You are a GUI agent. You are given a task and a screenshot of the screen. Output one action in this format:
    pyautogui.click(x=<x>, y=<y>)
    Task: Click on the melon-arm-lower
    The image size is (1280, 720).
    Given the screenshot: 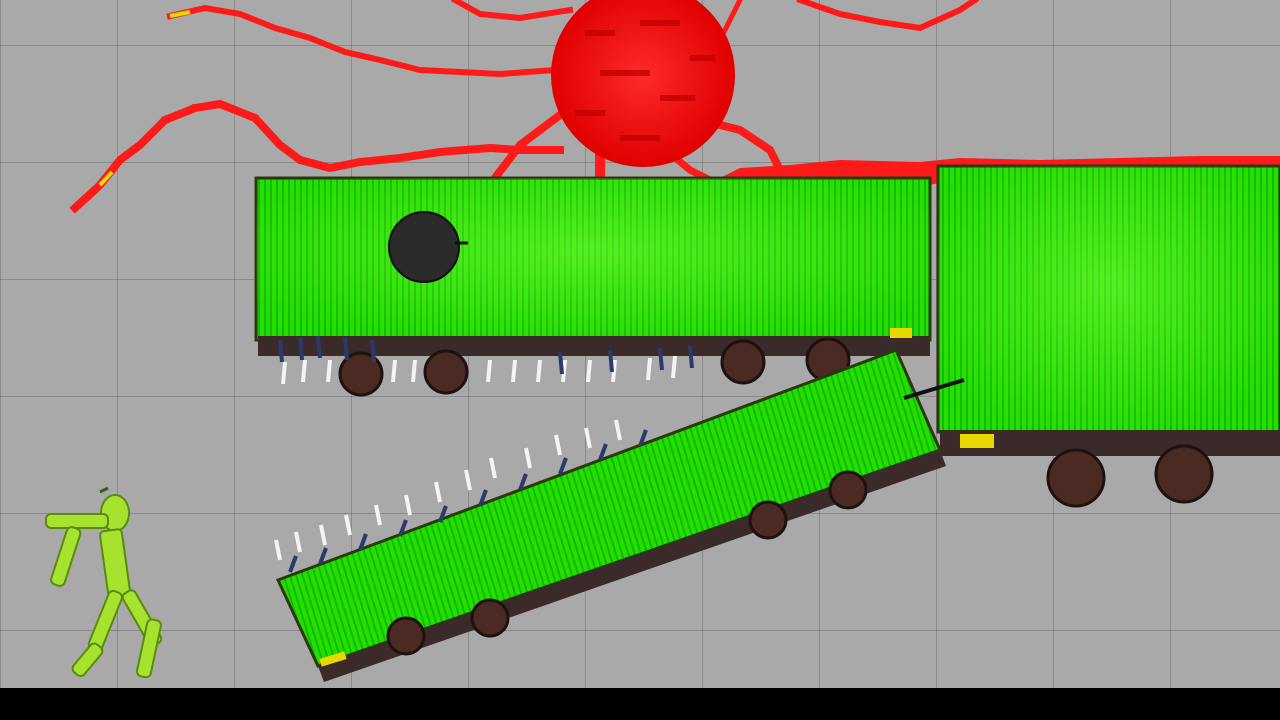 What is the action you would take?
    pyautogui.click(x=66, y=556)
    